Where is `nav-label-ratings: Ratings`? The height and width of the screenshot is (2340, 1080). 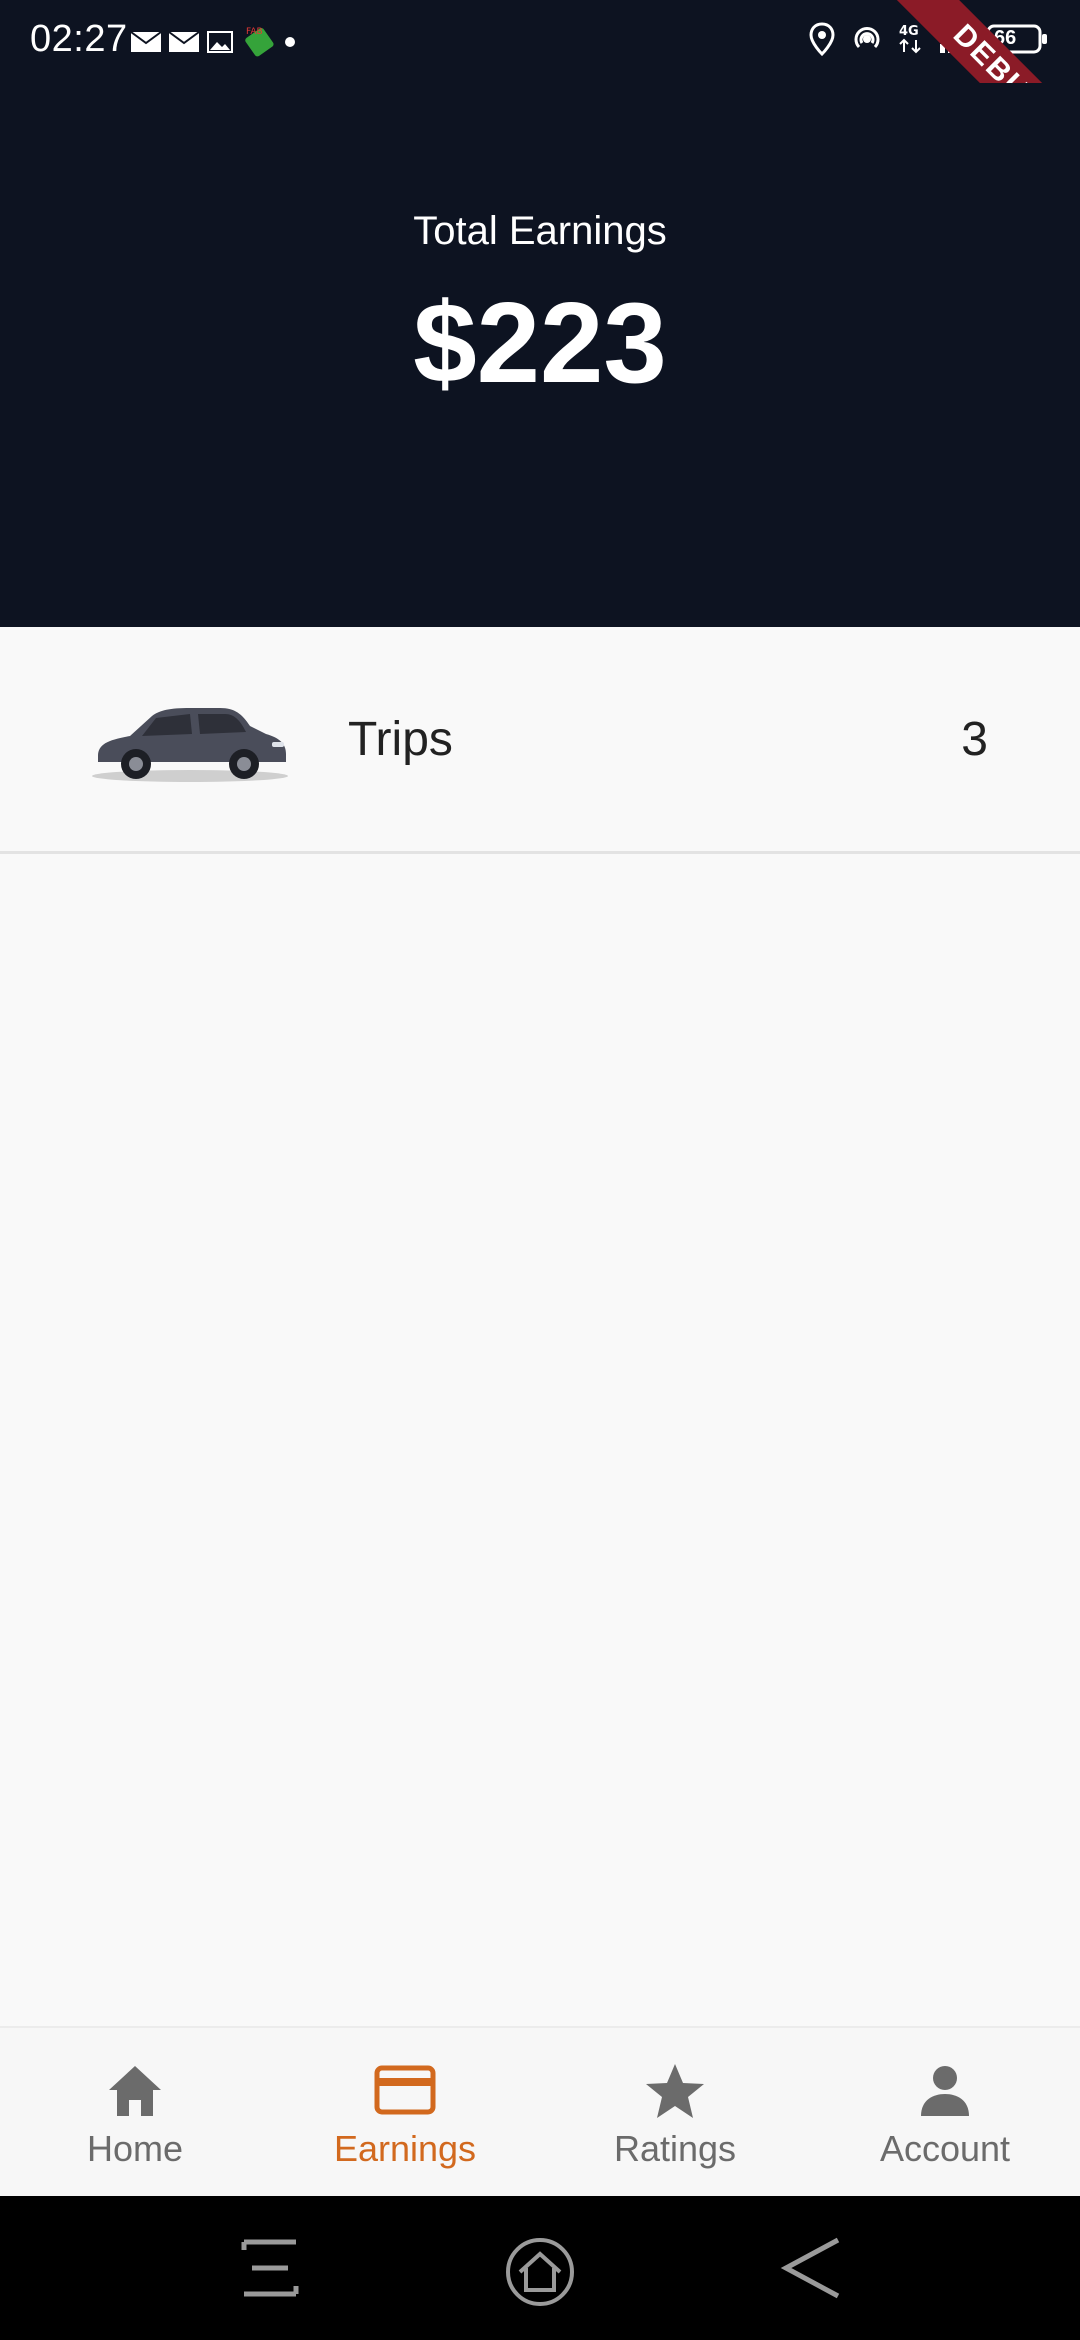 nav-label-ratings: Ratings is located at coordinates (675, 2148).